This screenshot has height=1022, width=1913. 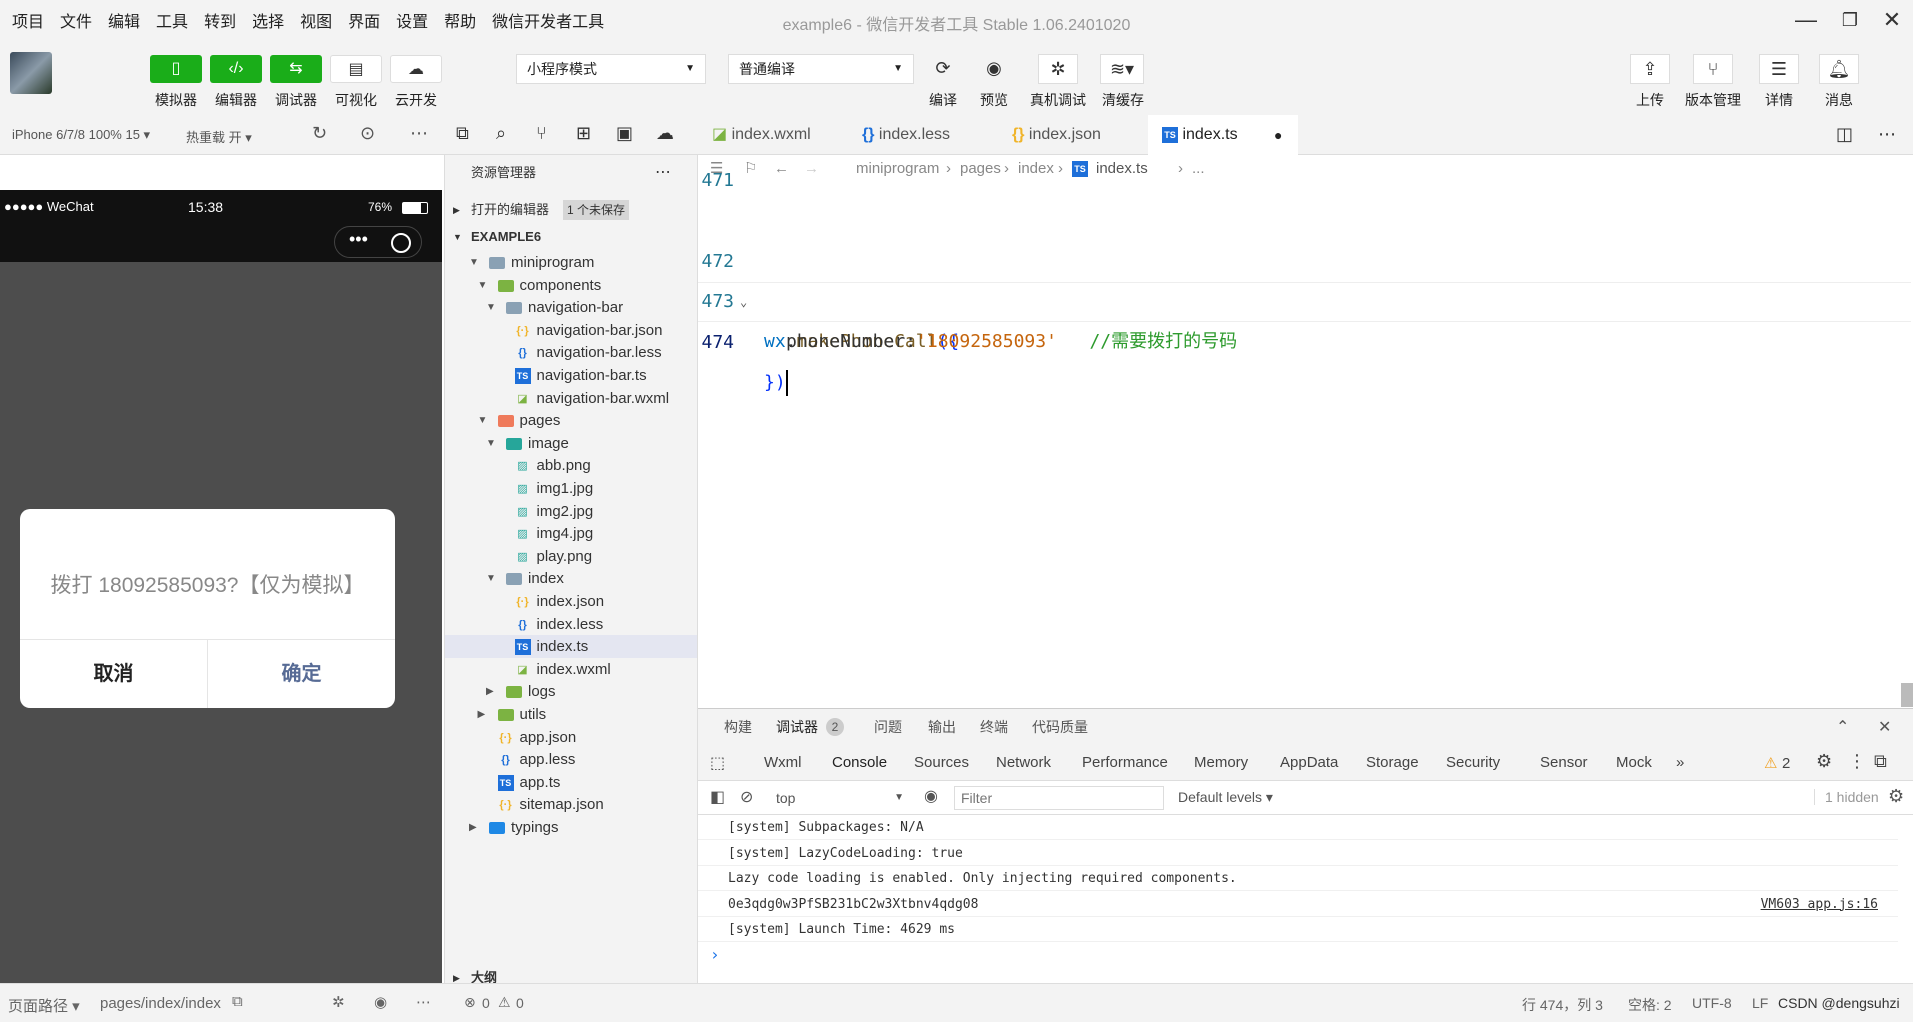 What do you see at coordinates (172, 20) in the screenshot?
I see `menu-item: 工具` at bounding box center [172, 20].